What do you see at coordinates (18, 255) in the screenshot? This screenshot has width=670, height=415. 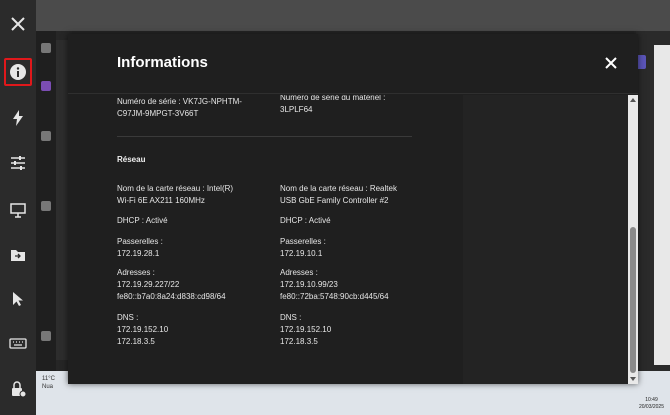 I see `file-transfer-icon` at bounding box center [18, 255].